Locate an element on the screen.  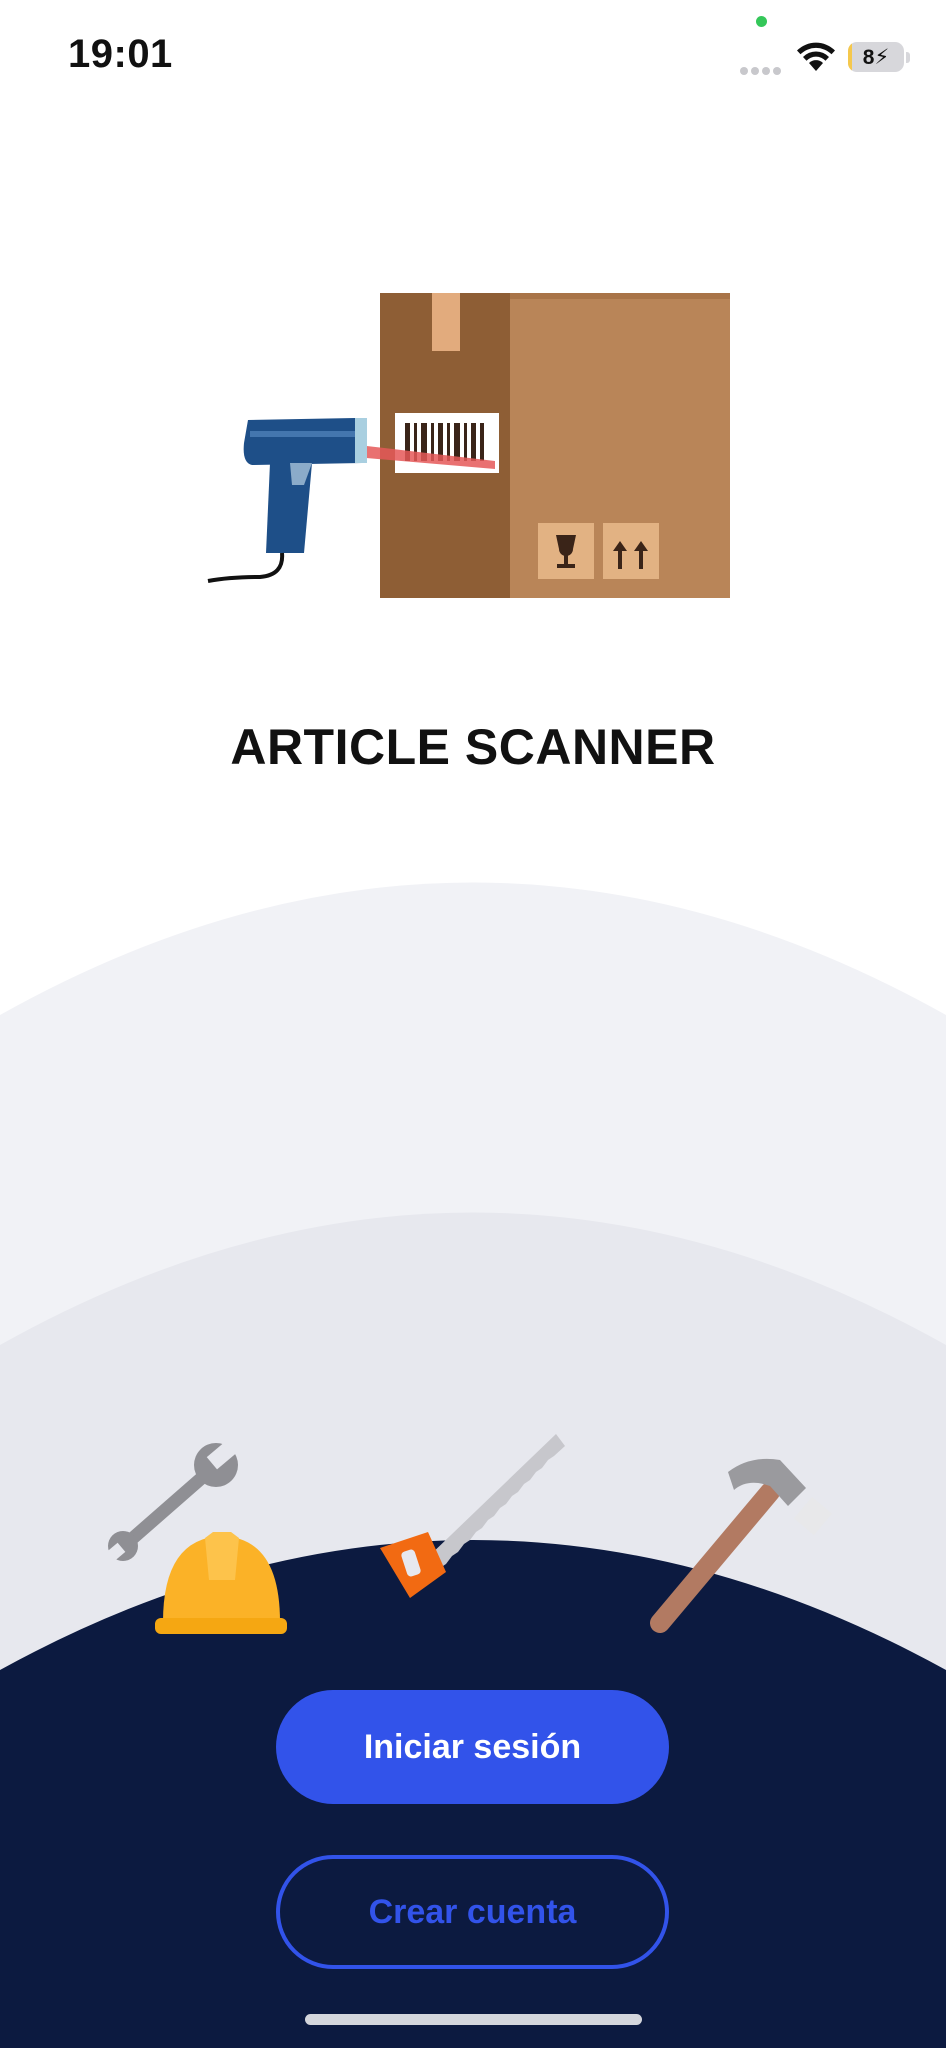
hammer-icon is located at coordinates (741, 1545).